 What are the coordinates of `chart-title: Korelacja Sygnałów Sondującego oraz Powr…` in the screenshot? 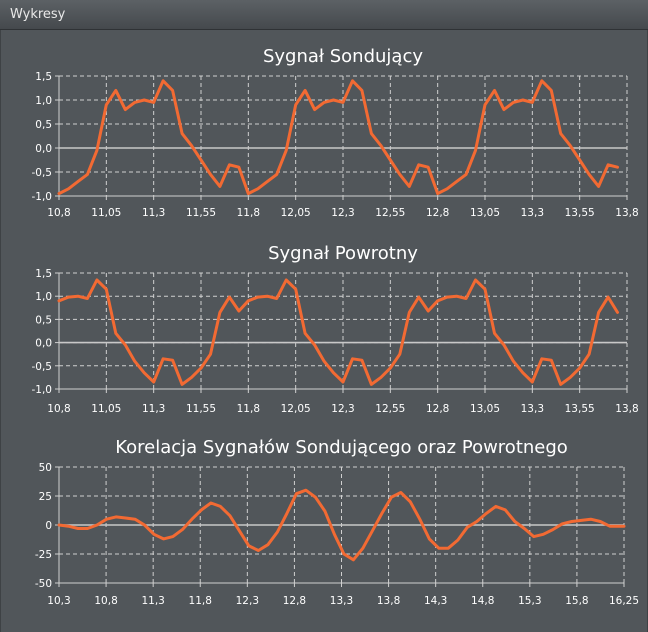 It's located at (341, 447).